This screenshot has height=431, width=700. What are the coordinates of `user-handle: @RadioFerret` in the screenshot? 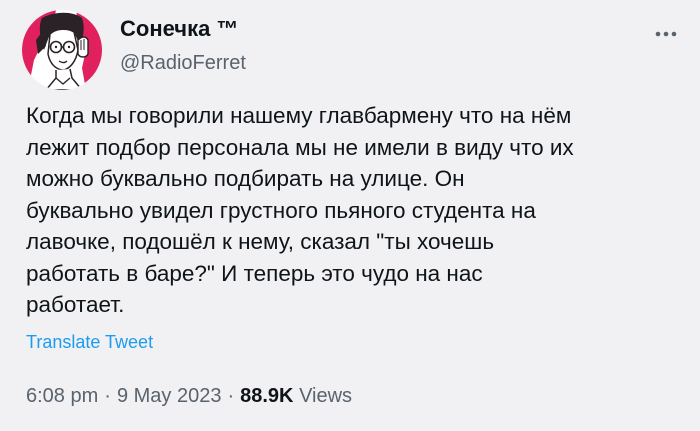 It's located at (183, 63).